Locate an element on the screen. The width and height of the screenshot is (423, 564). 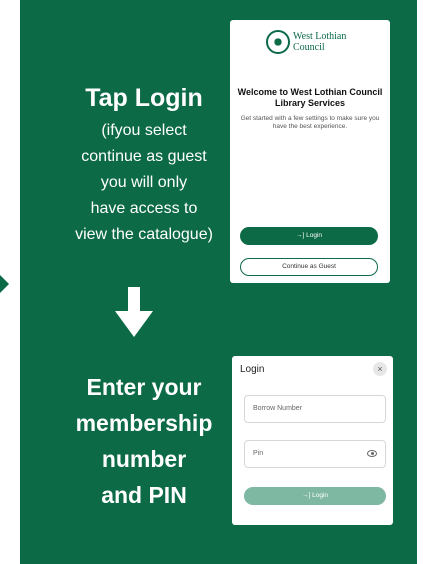
council-logo: West Lothian Council is located at coordinates (316, 42).